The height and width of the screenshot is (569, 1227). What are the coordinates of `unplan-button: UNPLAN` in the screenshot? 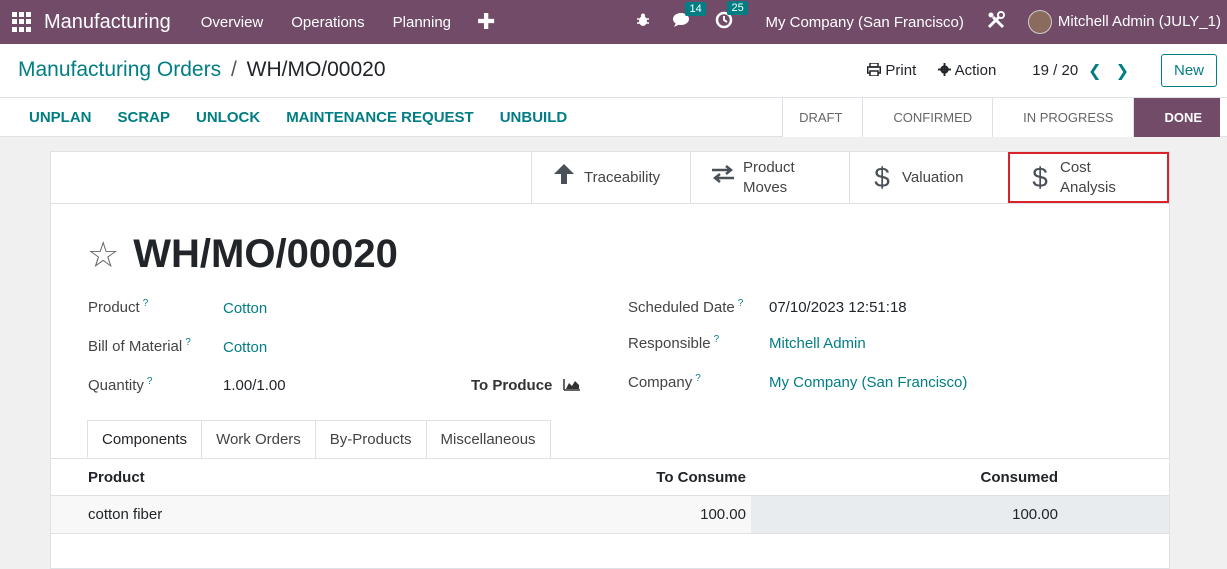 It's located at (60, 117).